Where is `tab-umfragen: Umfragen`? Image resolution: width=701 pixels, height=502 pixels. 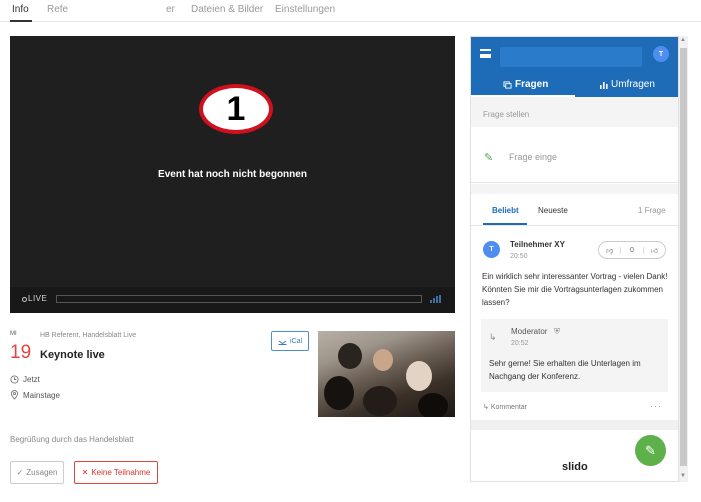
tab-umfragen: Umfragen is located at coordinates (627, 84).